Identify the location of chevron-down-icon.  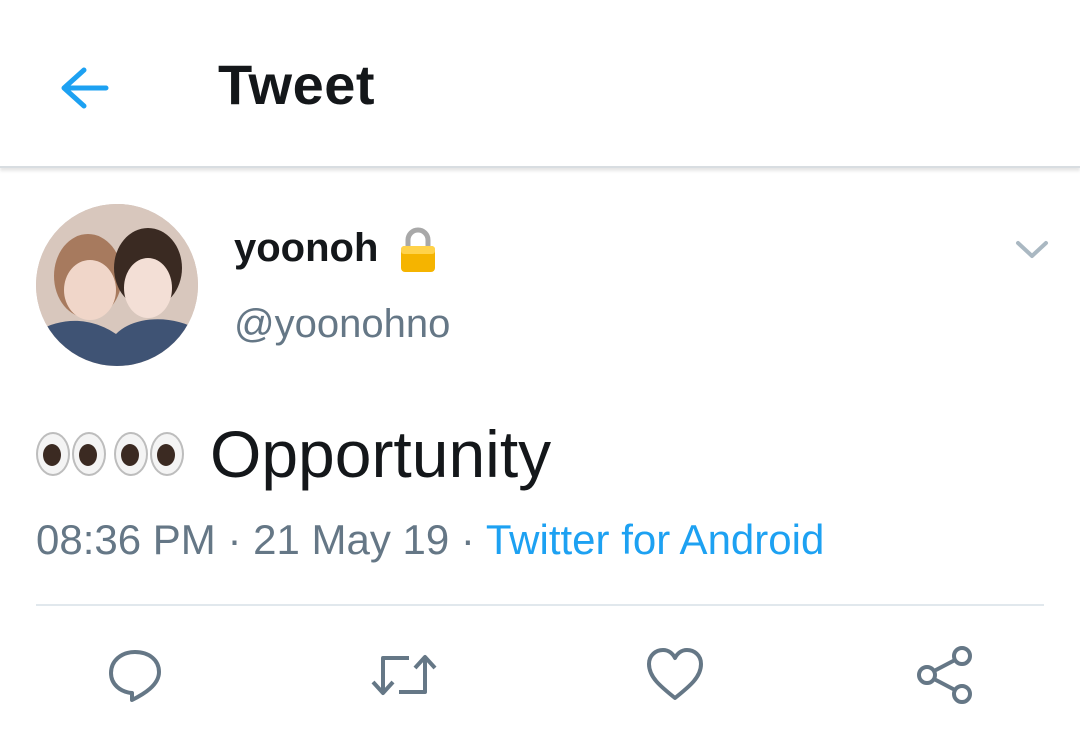
(1032, 249).